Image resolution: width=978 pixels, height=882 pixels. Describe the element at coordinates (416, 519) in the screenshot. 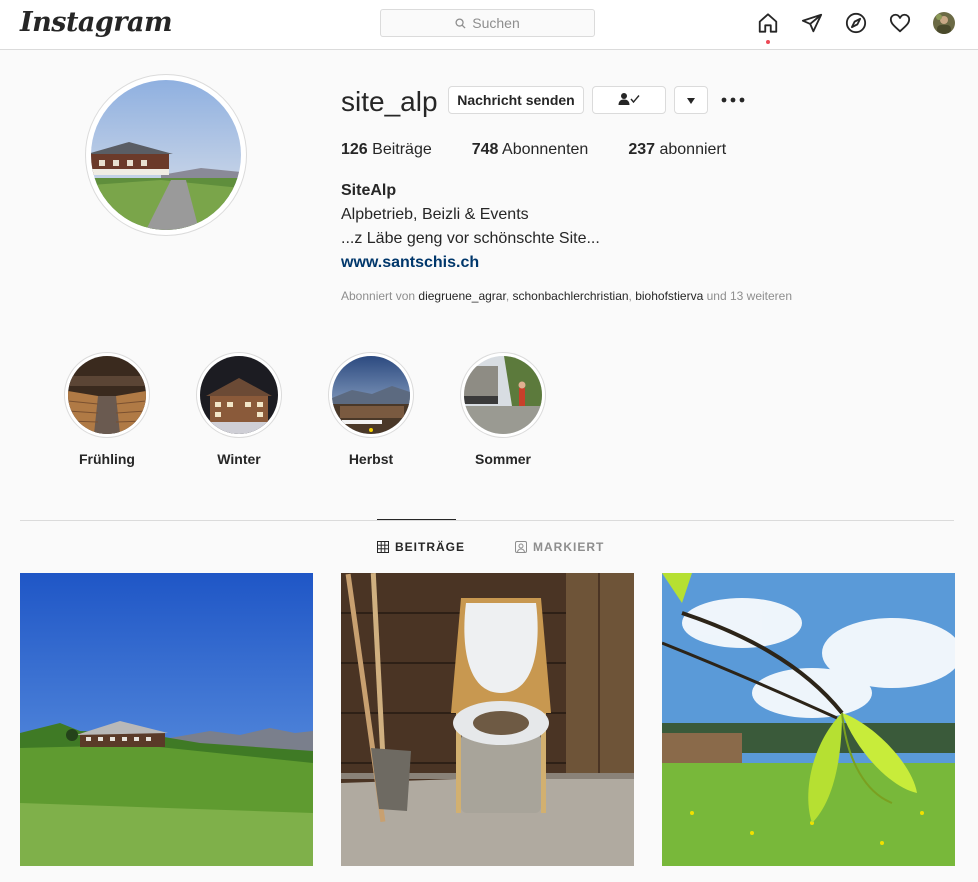

I see `active-tab-indicator` at that location.